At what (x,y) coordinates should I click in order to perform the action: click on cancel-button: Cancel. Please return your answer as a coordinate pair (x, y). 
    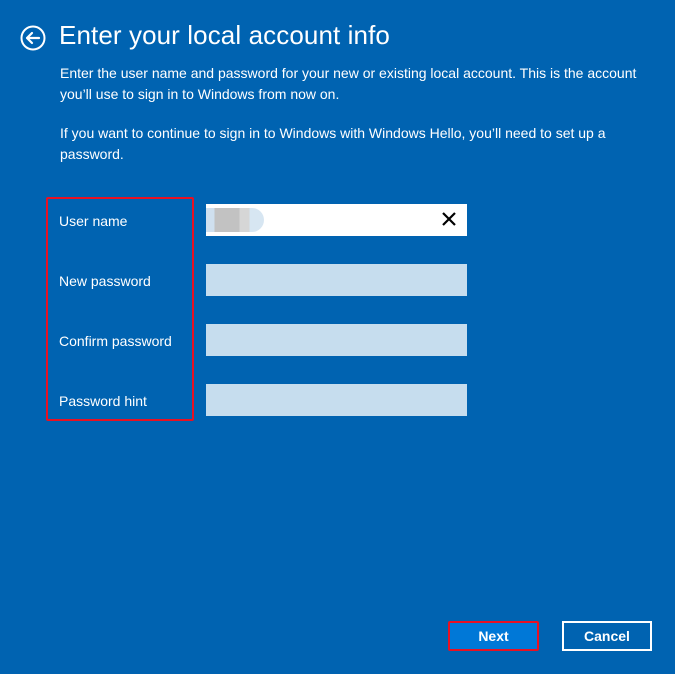
    Looking at the image, I should click on (607, 636).